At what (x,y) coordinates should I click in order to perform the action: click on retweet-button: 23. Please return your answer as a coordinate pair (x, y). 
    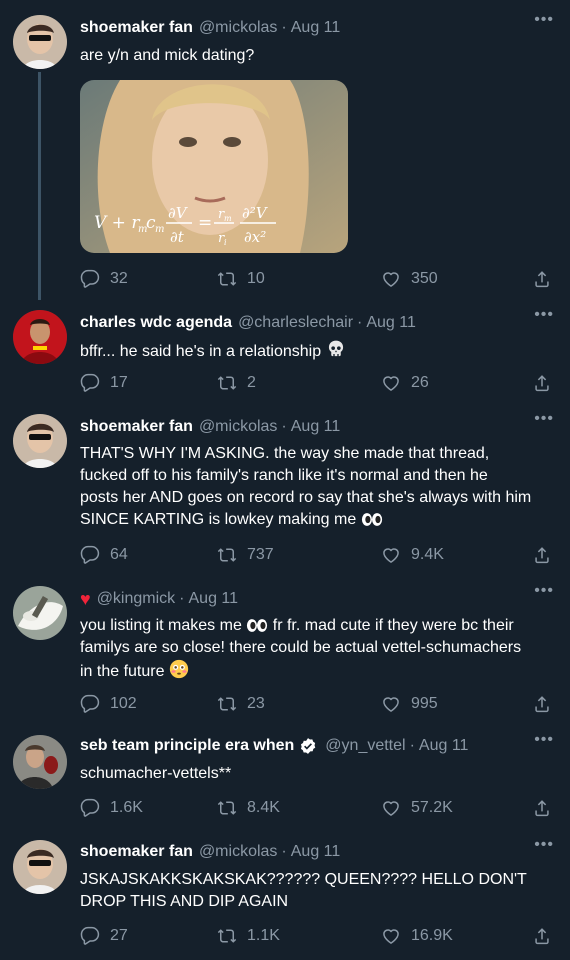
    Looking at the image, I should click on (241, 704).